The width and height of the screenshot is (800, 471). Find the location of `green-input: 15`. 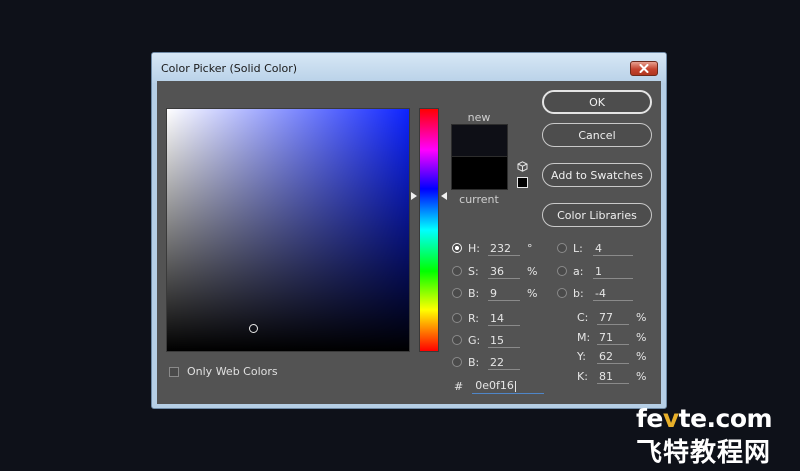

green-input: 15 is located at coordinates (504, 340).